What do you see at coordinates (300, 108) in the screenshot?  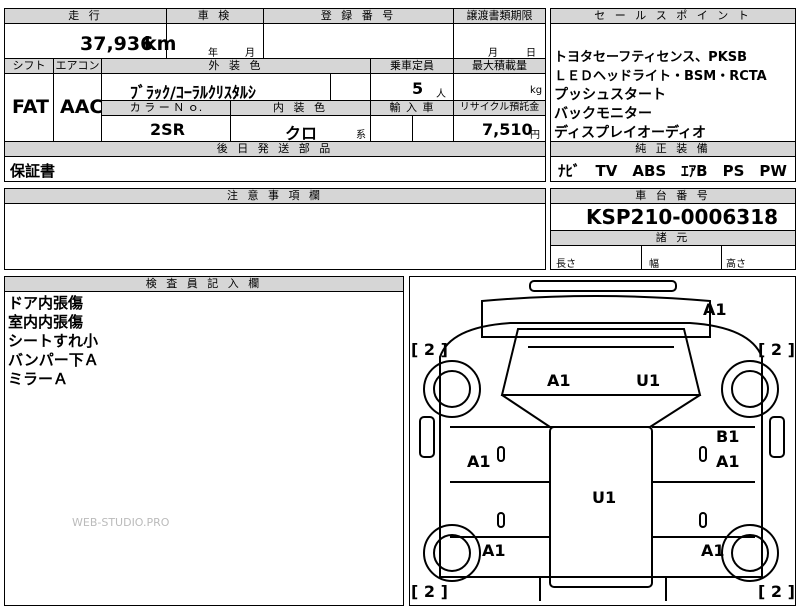 I see `interior-color-header: 内 装 色` at bounding box center [300, 108].